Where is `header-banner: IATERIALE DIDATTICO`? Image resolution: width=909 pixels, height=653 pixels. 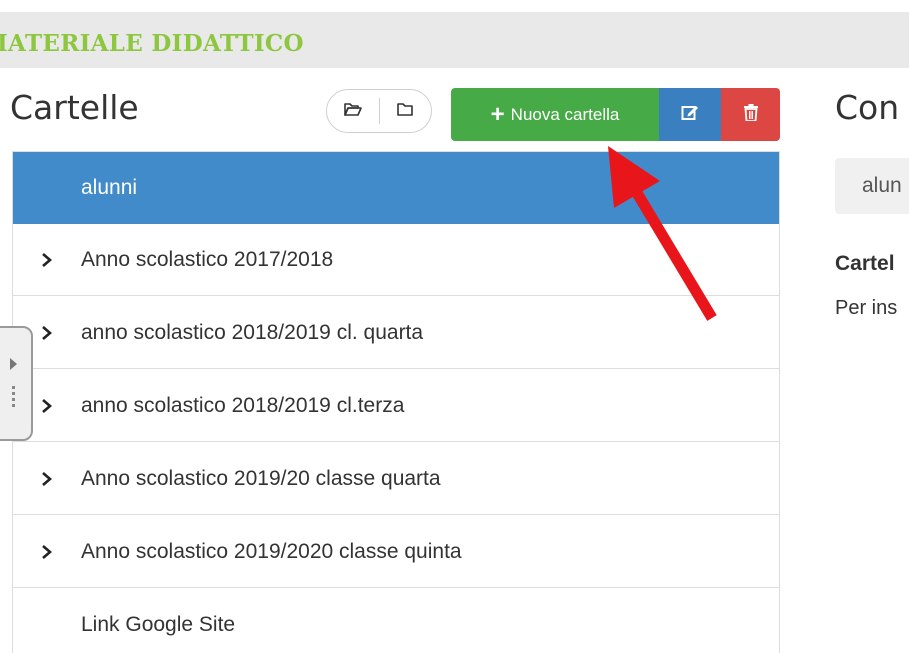
header-banner: IATERIALE DIDATTICO is located at coordinates (454, 40).